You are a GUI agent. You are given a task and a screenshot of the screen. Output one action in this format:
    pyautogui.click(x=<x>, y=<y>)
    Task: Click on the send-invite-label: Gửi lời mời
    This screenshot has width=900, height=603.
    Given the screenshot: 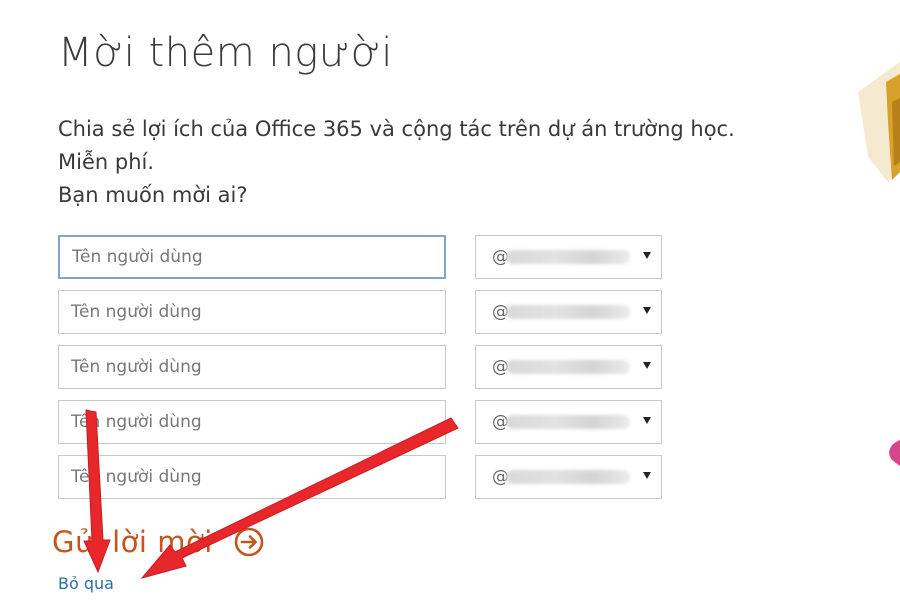 What is the action you would take?
    pyautogui.click(x=132, y=542)
    